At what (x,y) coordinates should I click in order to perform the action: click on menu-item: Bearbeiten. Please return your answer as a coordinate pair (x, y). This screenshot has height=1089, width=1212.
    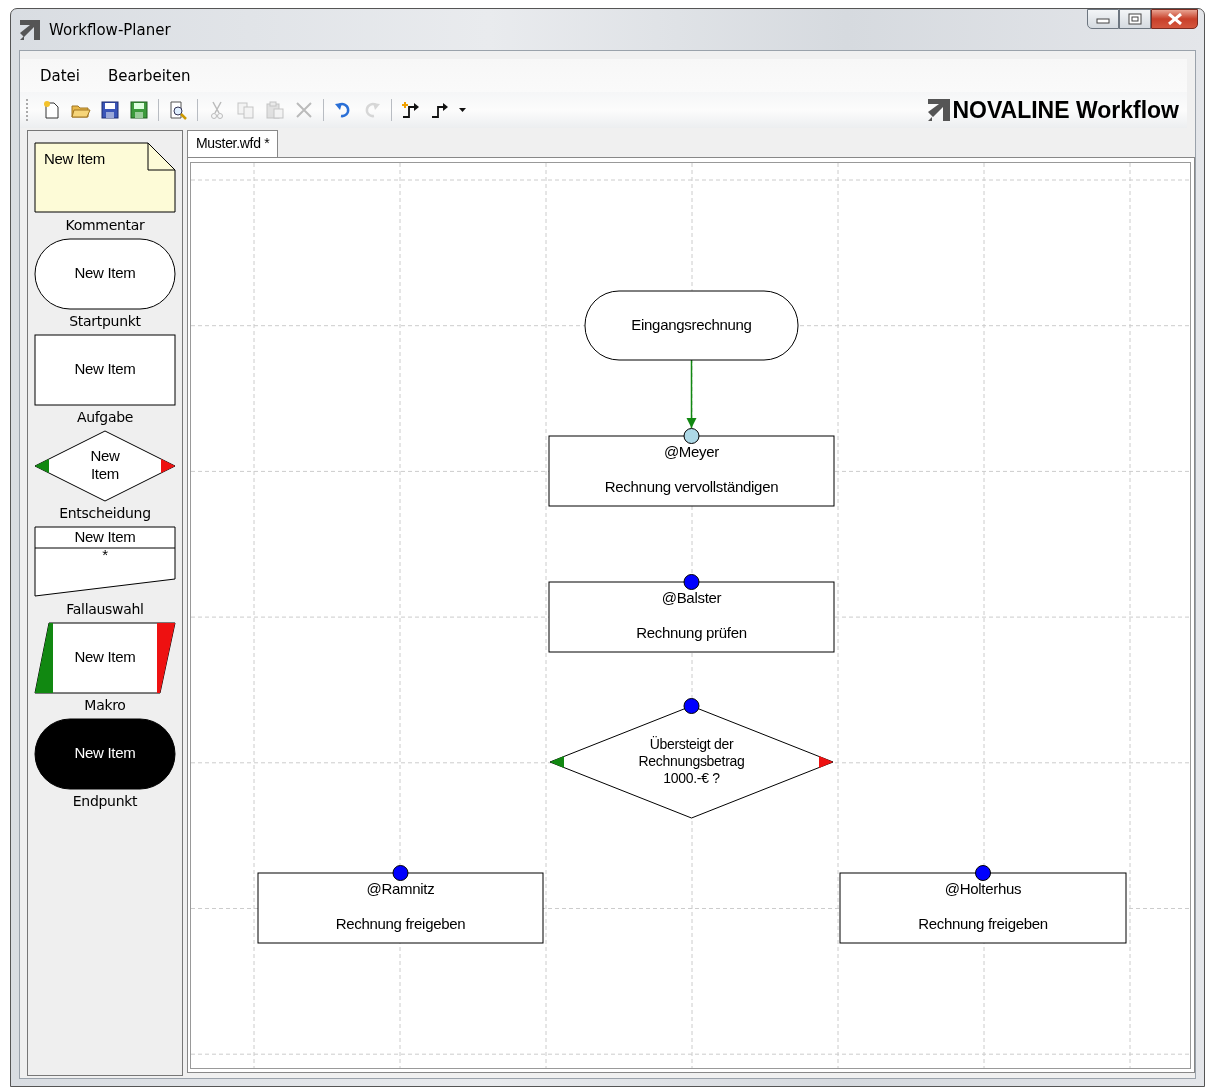
    Looking at the image, I should click on (149, 75).